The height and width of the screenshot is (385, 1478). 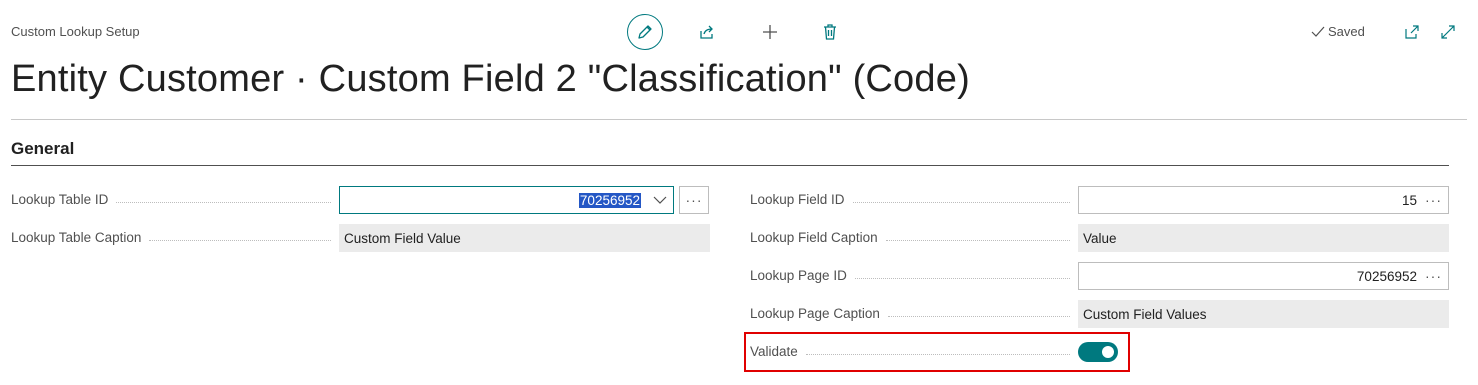 I want to click on lookup-table-caption-value: Custom Field Value, so click(x=524, y=238).